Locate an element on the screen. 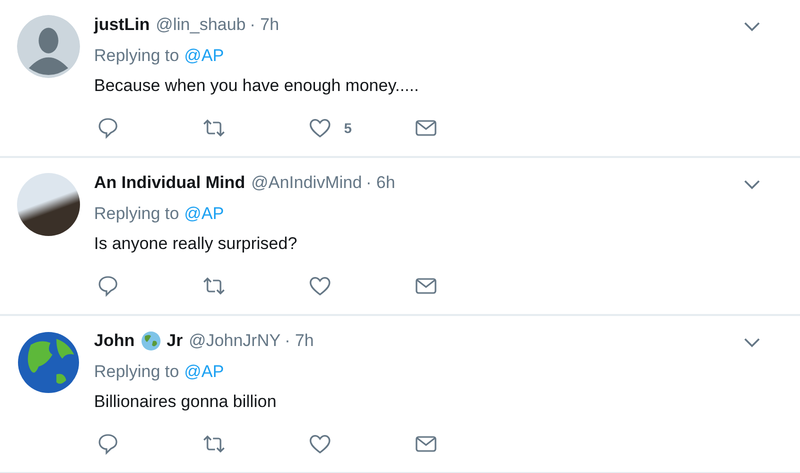 Image resolution: width=800 pixels, height=473 pixels. default-avatar-icon is located at coordinates (48, 46).